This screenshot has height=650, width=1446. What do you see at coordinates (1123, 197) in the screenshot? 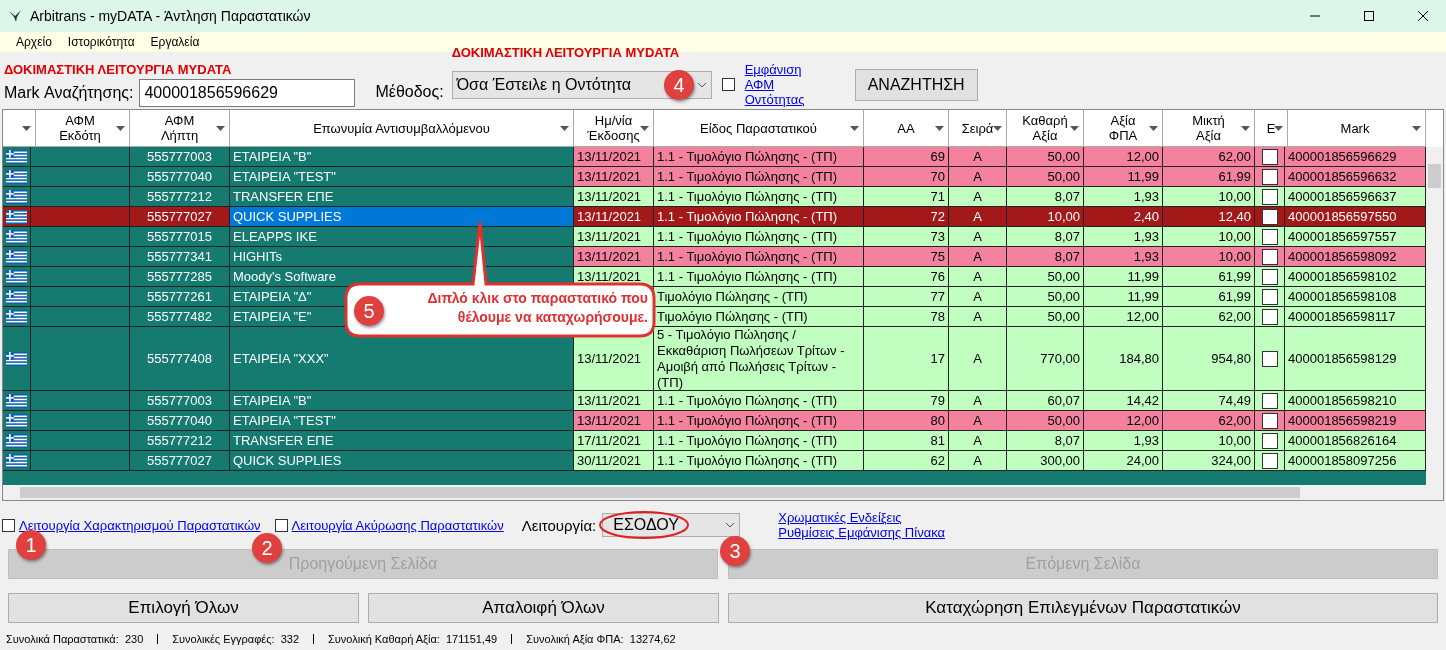
I see `table-cell: 1,93` at bounding box center [1123, 197].